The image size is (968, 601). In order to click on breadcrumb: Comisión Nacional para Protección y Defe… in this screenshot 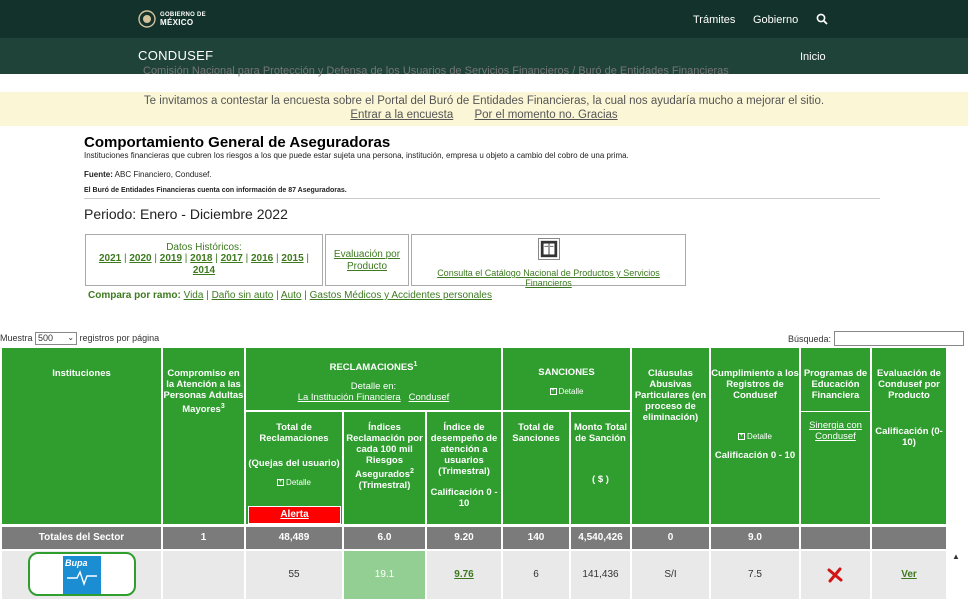, I will do `click(436, 71)`.